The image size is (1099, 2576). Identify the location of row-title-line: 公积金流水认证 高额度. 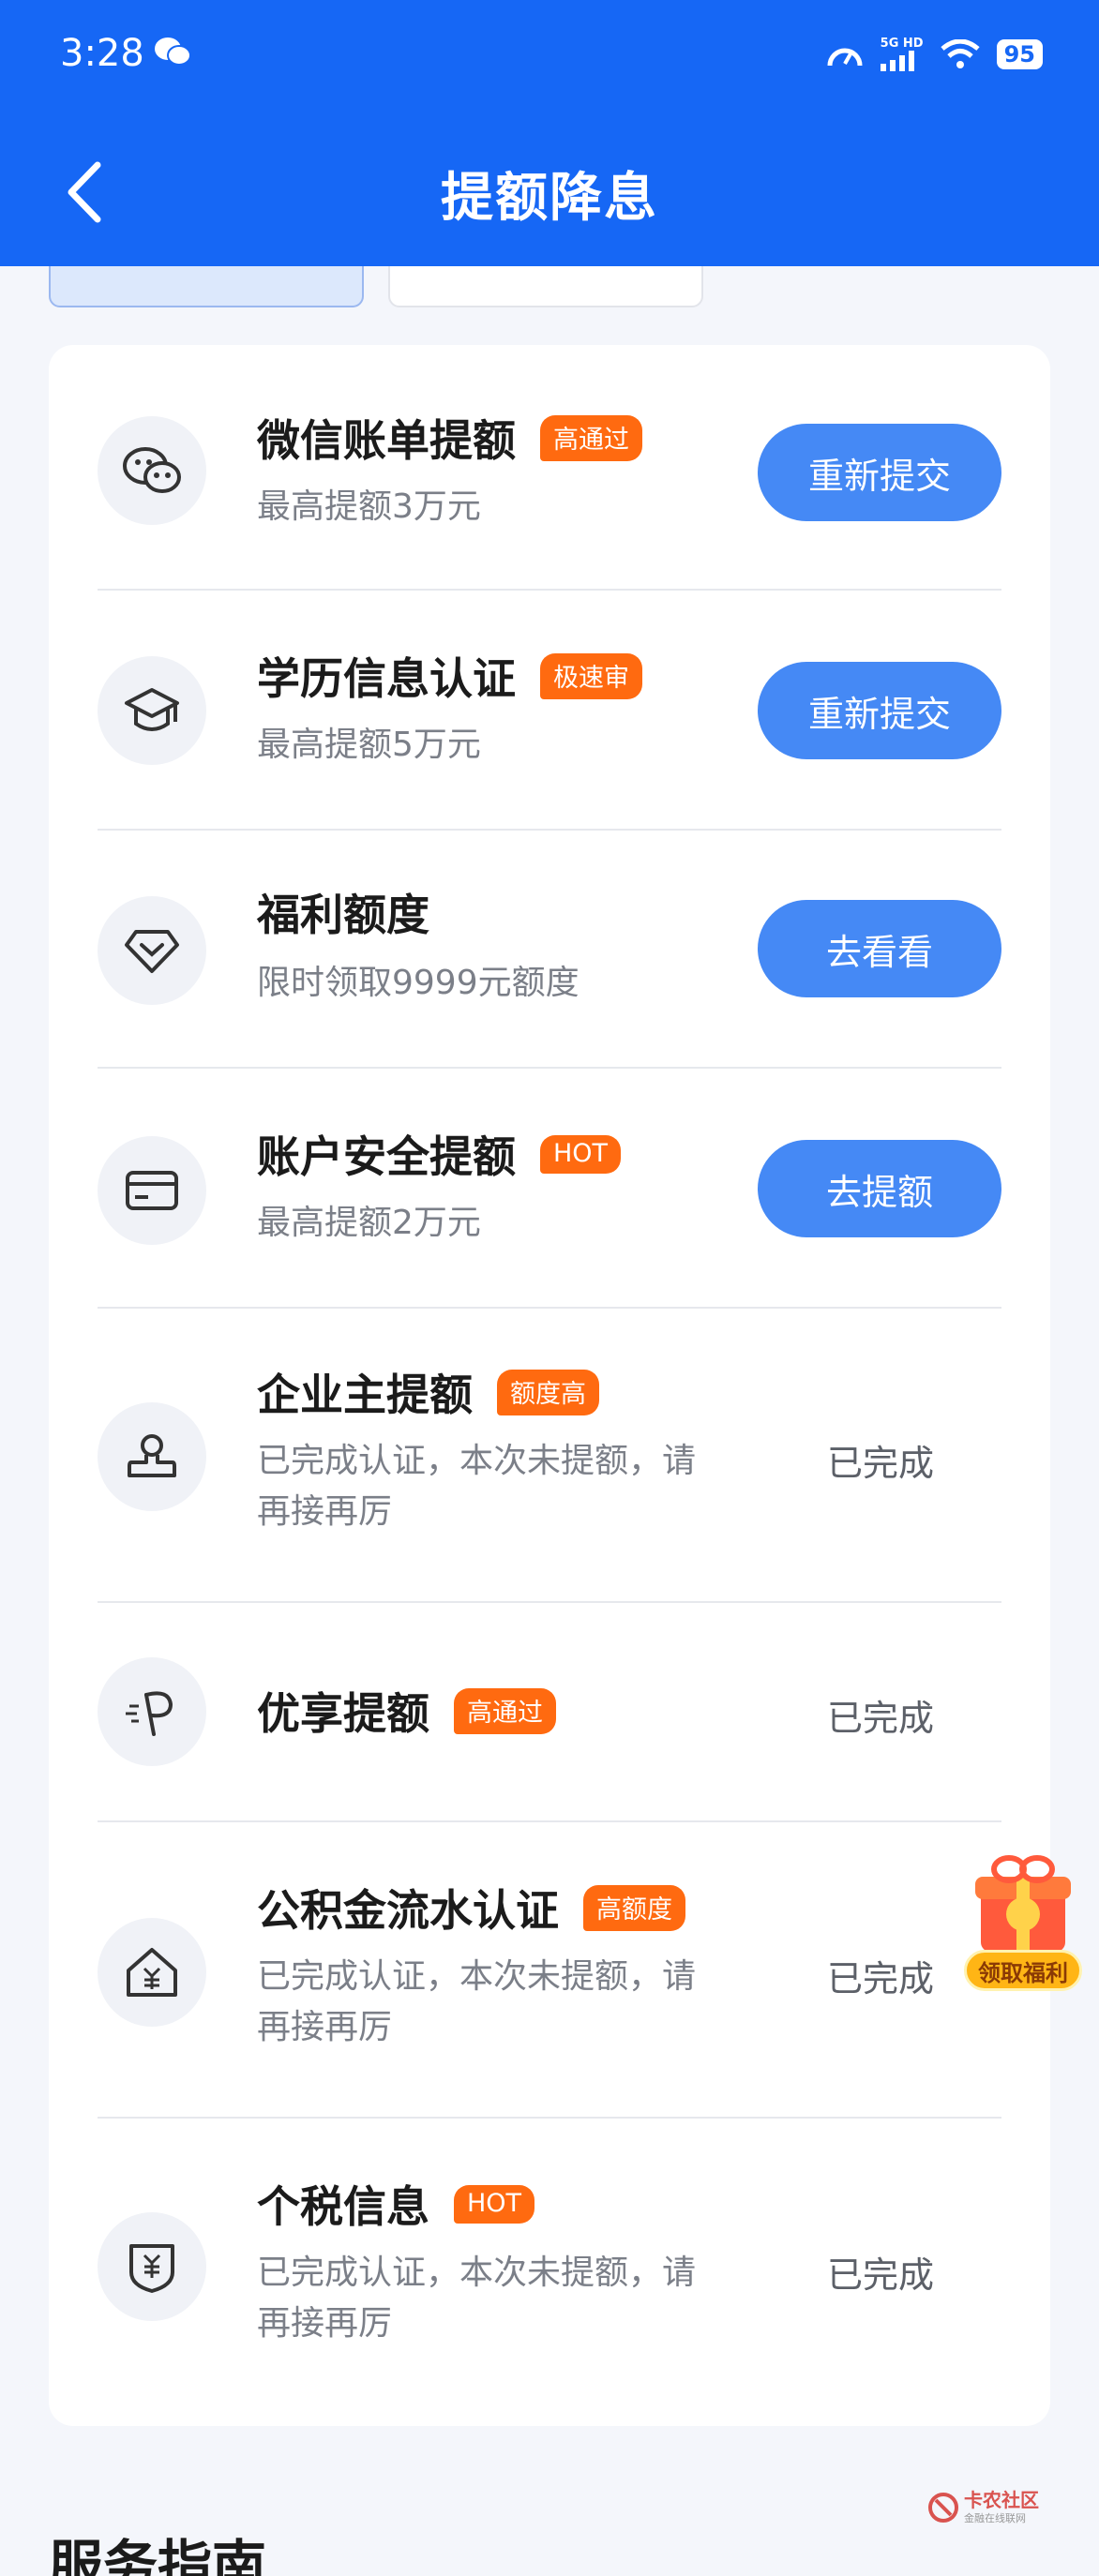
(471, 1908).